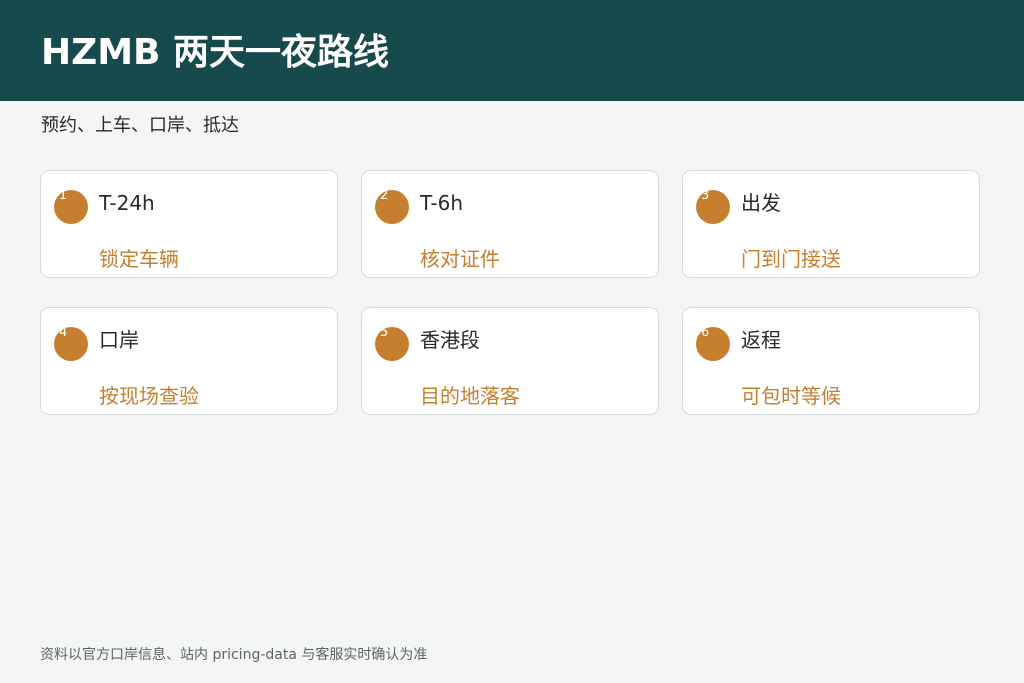  What do you see at coordinates (127, 203) in the screenshot?
I see `step-time: T-24h` at bounding box center [127, 203].